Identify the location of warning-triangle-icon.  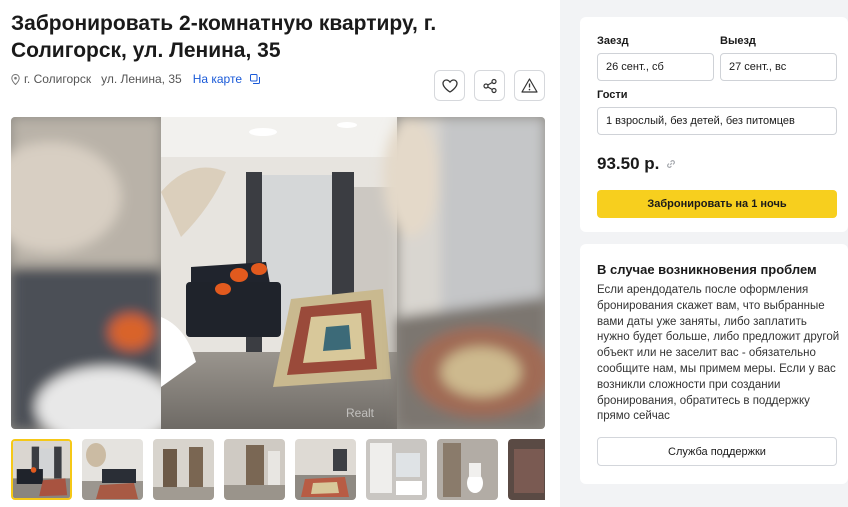
(529, 85).